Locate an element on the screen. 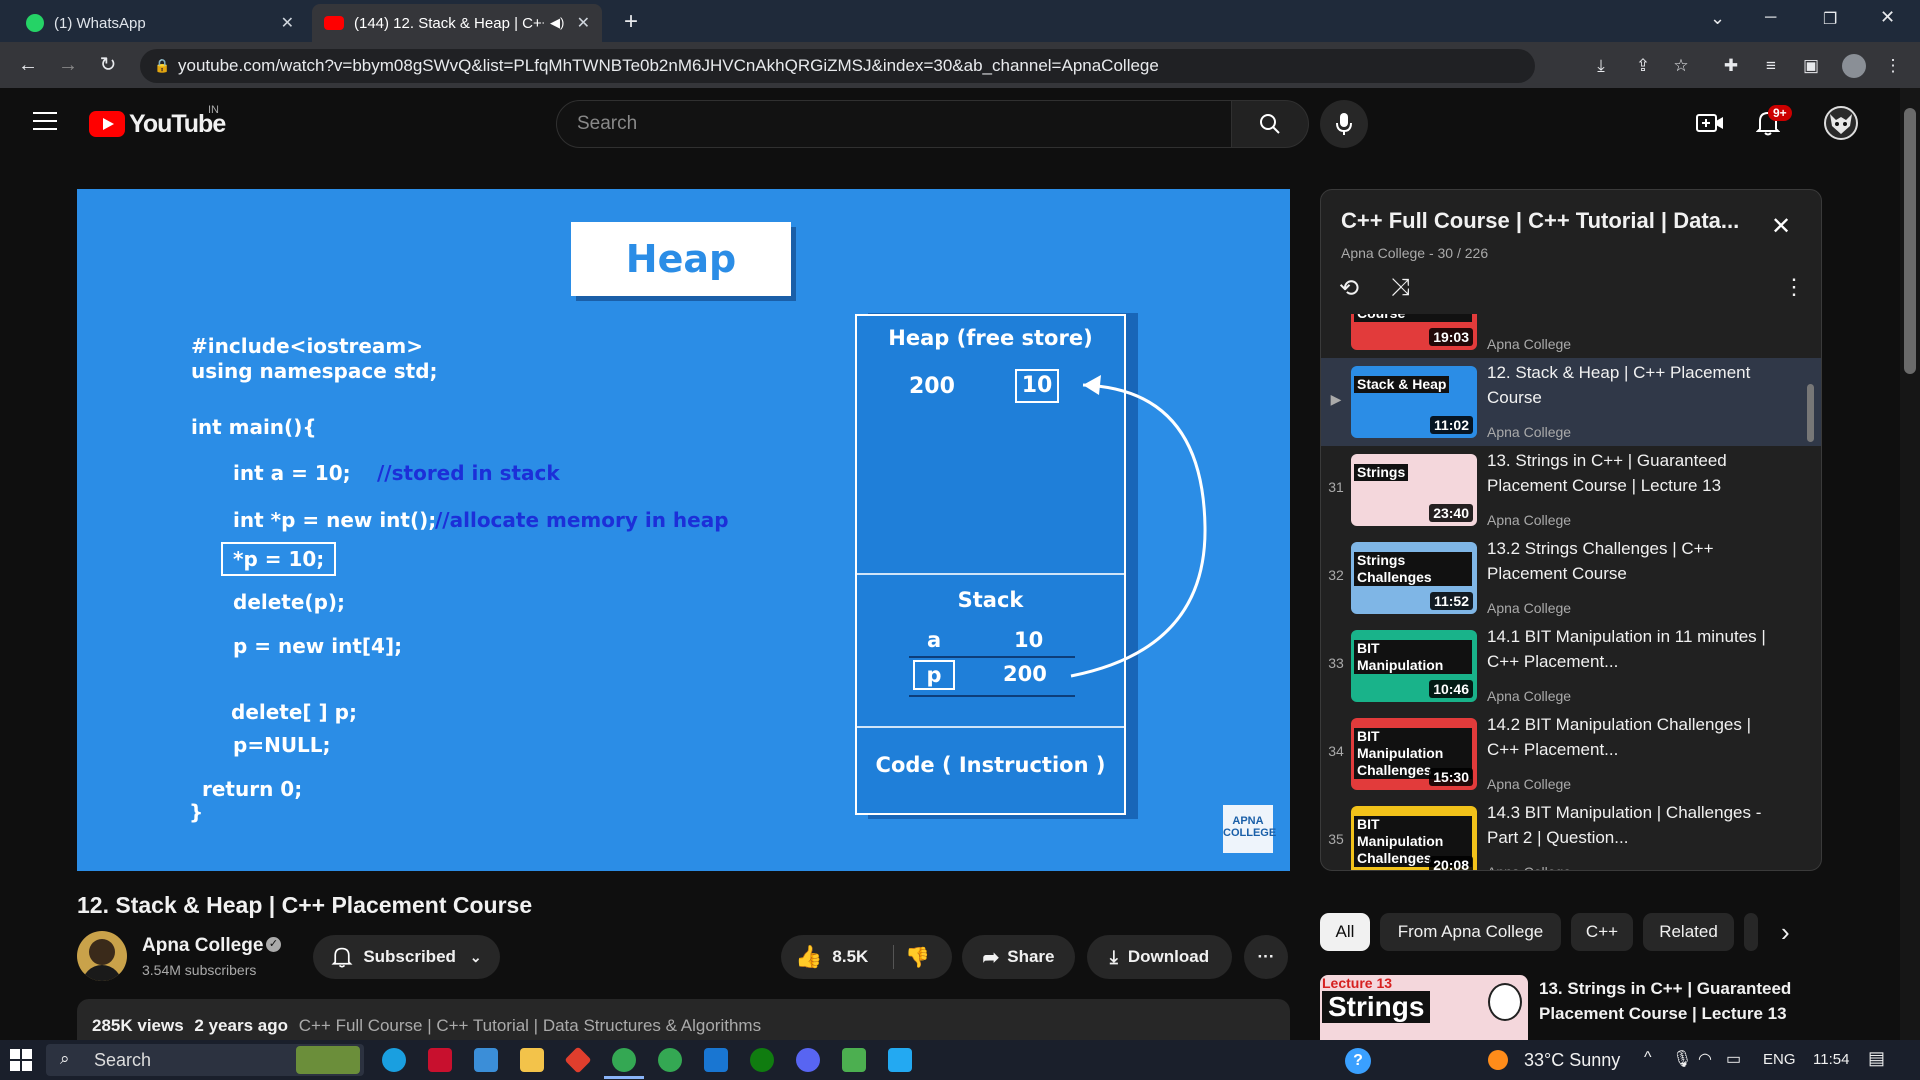 The image size is (1920, 1080). upload-age: 2 years ago is located at coordinates (241, 1025).